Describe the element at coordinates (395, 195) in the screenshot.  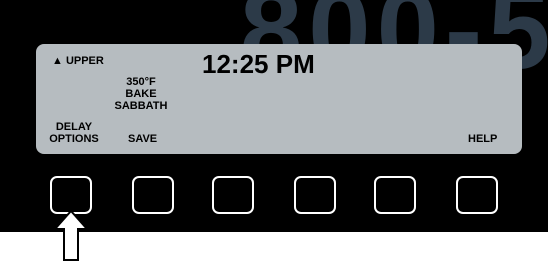
I see `softkey-5-button` at that location.